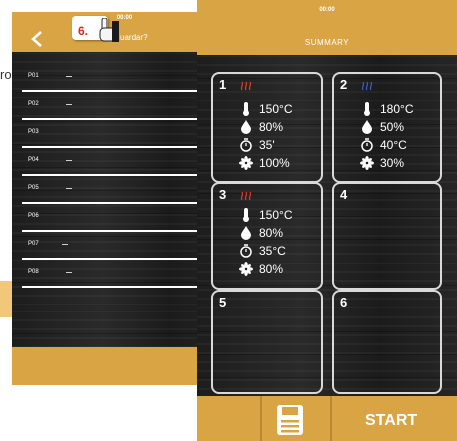  Describe the element at coordinates (392, 163) in the screenshot. I see `fan-value: 30%` at that location.